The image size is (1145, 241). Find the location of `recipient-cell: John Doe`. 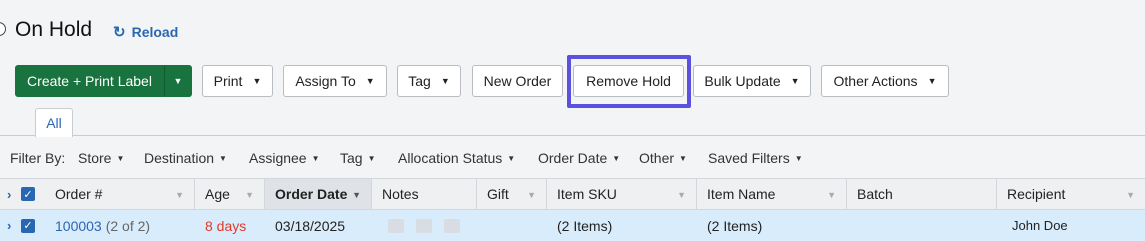

recipient-cell: John Doe is located at coordinates (1040, 225).